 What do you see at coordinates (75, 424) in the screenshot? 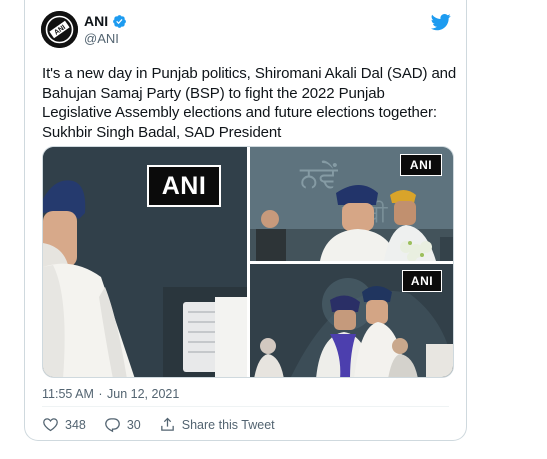
I see `like-count: 348` at bounding box center [75, 424].